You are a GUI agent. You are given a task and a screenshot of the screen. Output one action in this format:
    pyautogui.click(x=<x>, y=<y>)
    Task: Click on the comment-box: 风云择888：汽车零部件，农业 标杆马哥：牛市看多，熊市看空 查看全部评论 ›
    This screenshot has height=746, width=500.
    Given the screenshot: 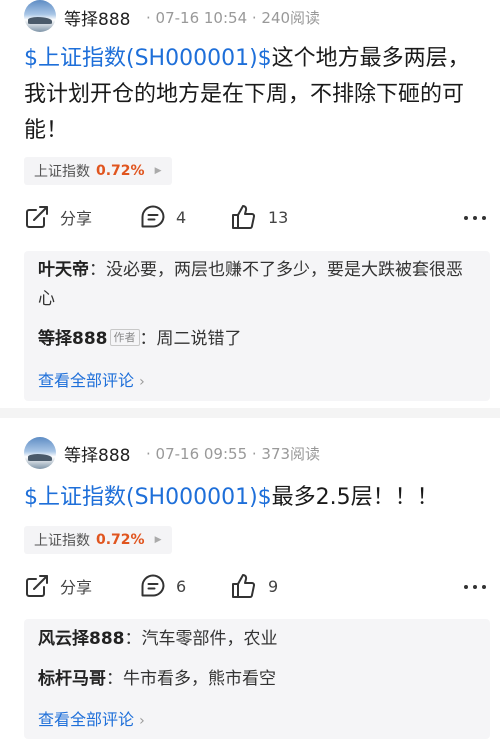 What is the action you would take?
    pyautogui.click(x=257, y=679)
    